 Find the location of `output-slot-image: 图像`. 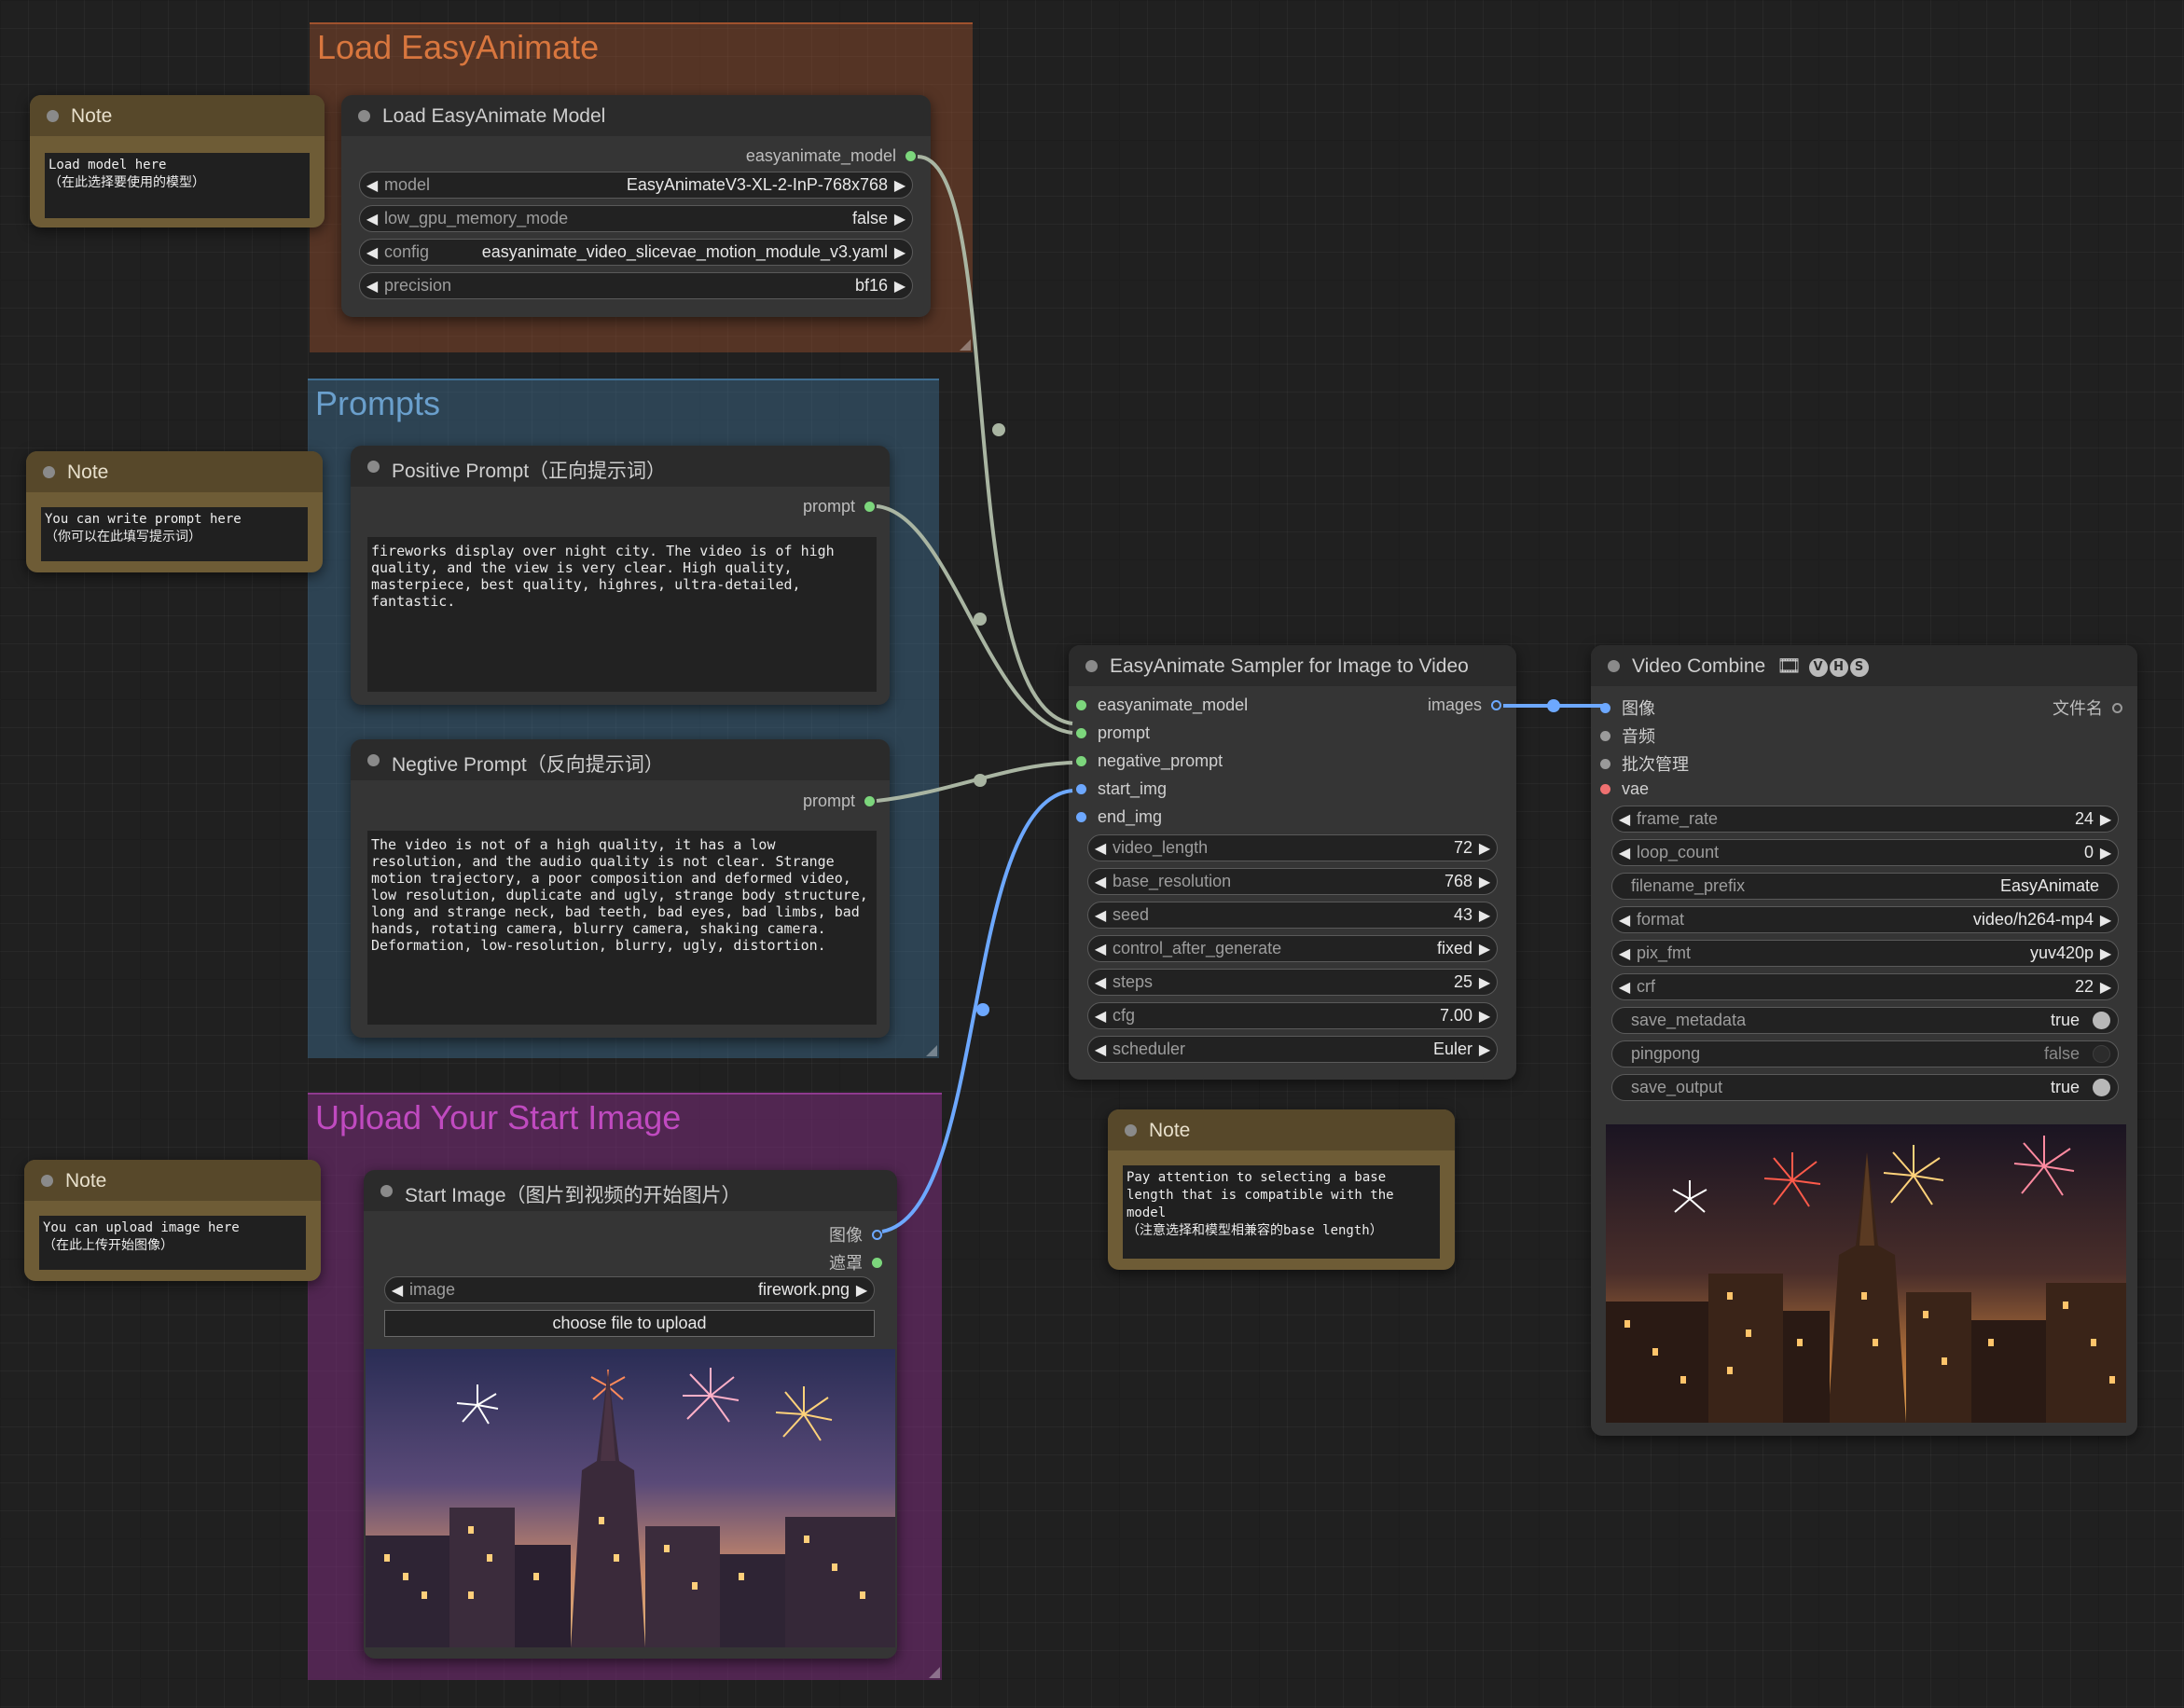

output-slot-image: 图像 is located at coordinates (855, 1234).